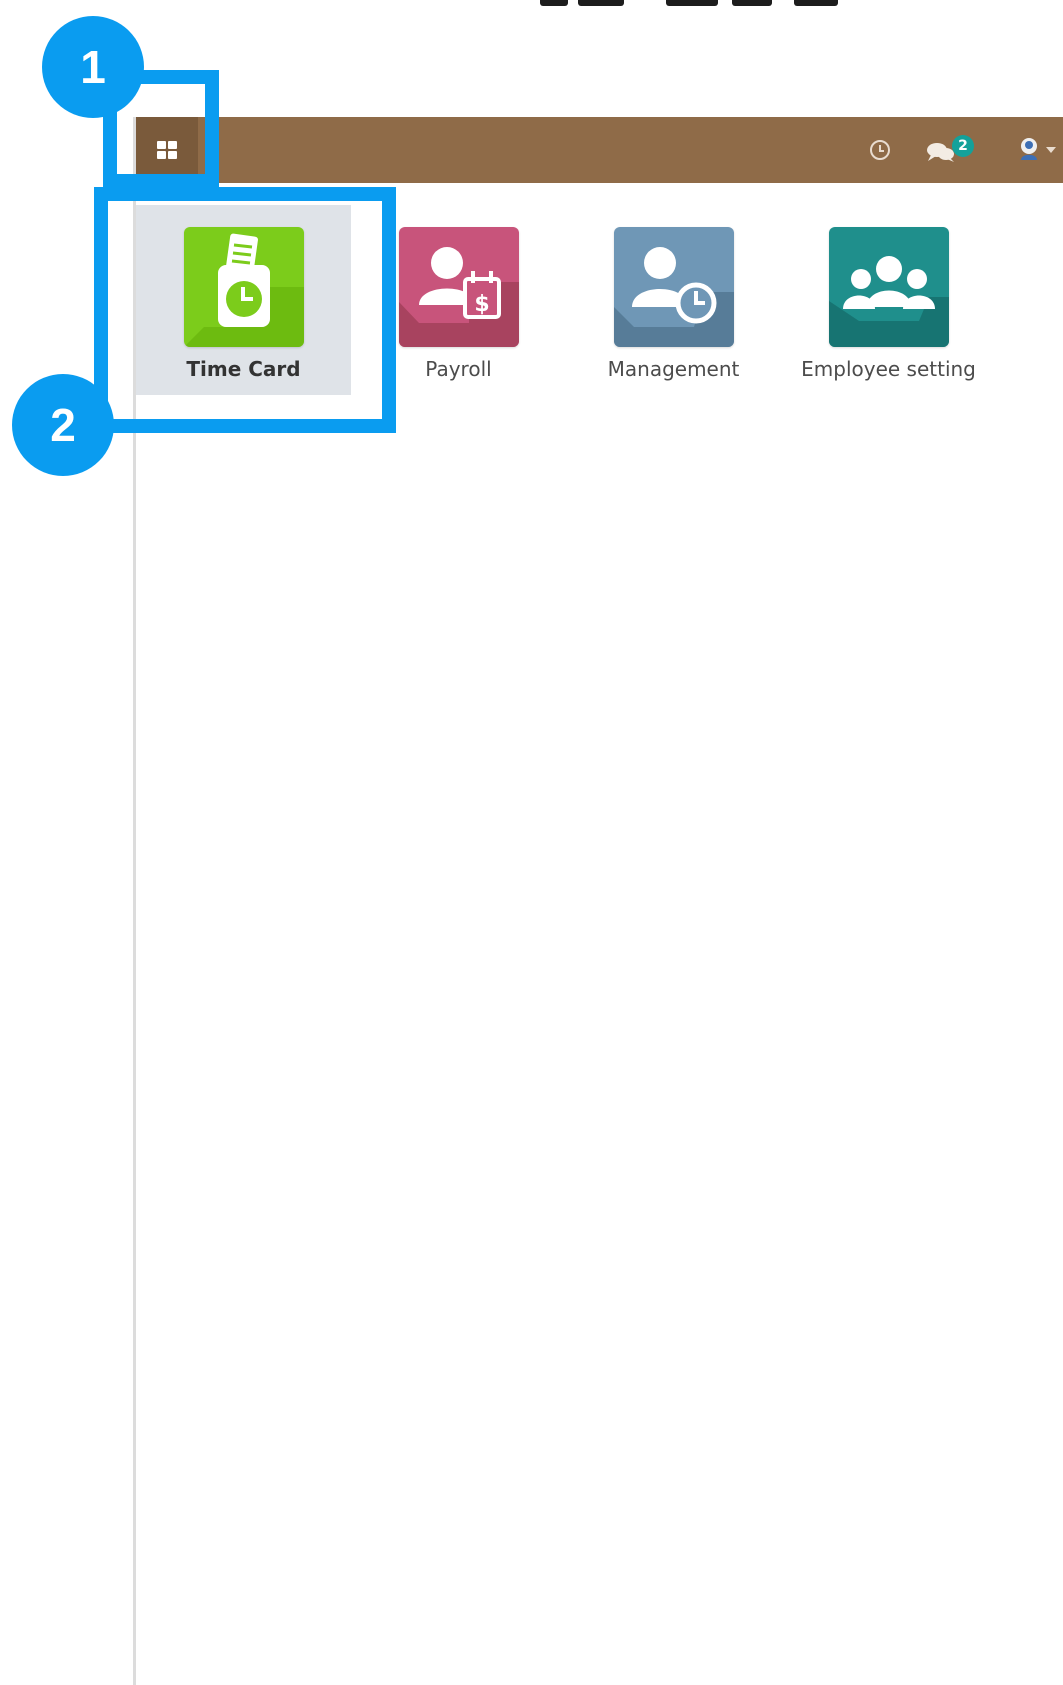  Describe the element at coordinates (780, 5) in the screenshot. I see `cropped-heading-fragment` at that location.